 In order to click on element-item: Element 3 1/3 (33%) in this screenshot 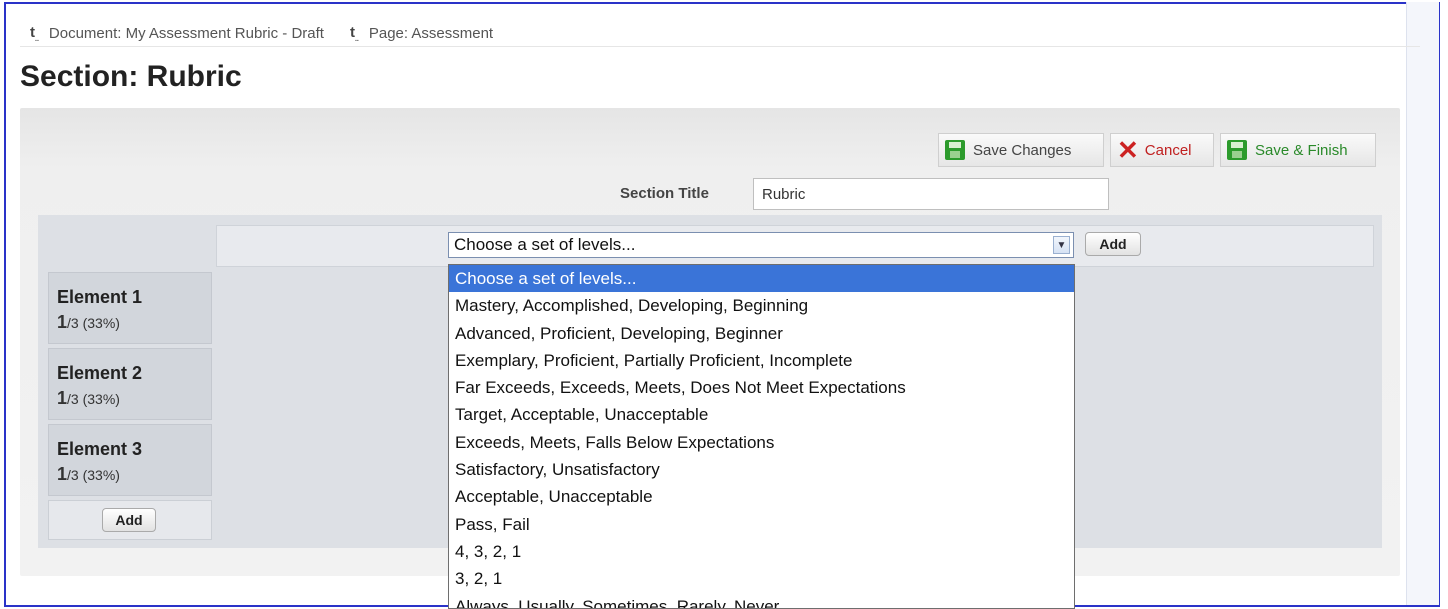, I will do `click(130, 460)`.